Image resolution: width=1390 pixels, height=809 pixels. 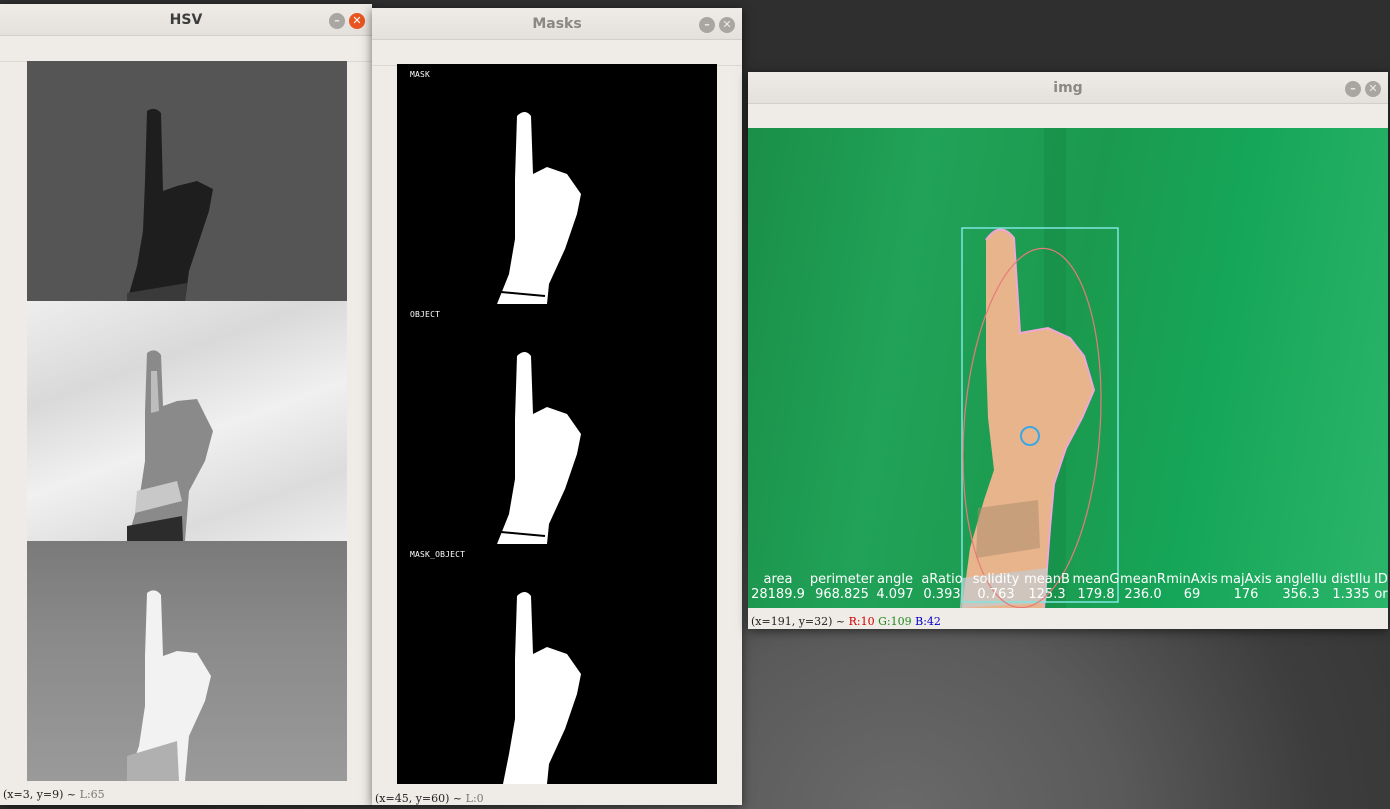 I want to click on stat-value: or, so click(x=1381, y=594).